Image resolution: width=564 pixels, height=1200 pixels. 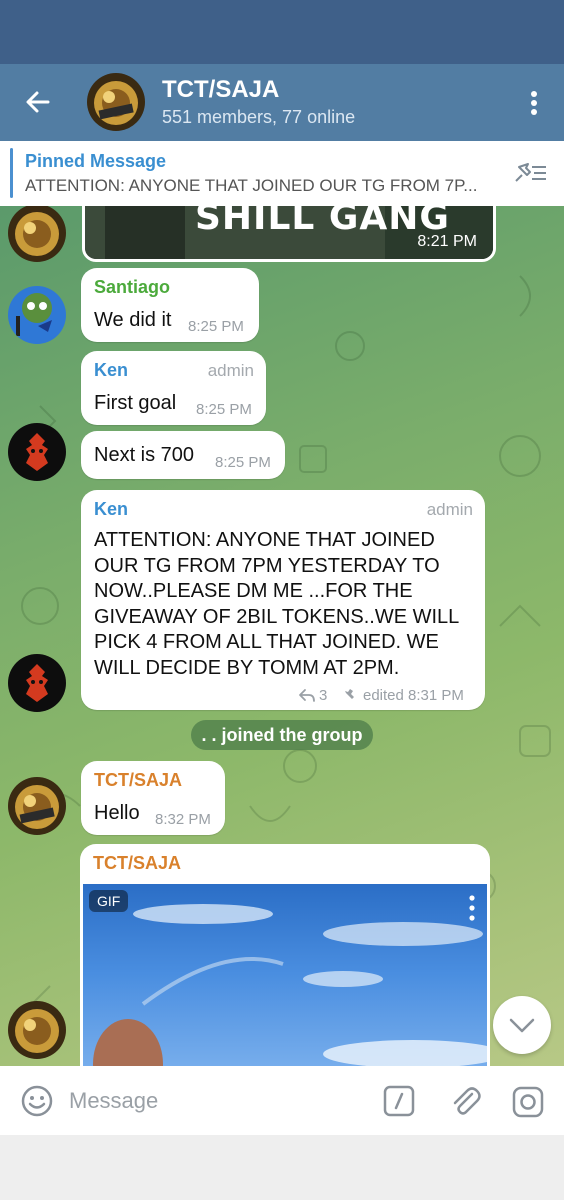 What do you see at coordinates (259, 117) in the screenshot?
I see `chat-subtitle: 551 members, 77 online` at bounding box center [259, 117].